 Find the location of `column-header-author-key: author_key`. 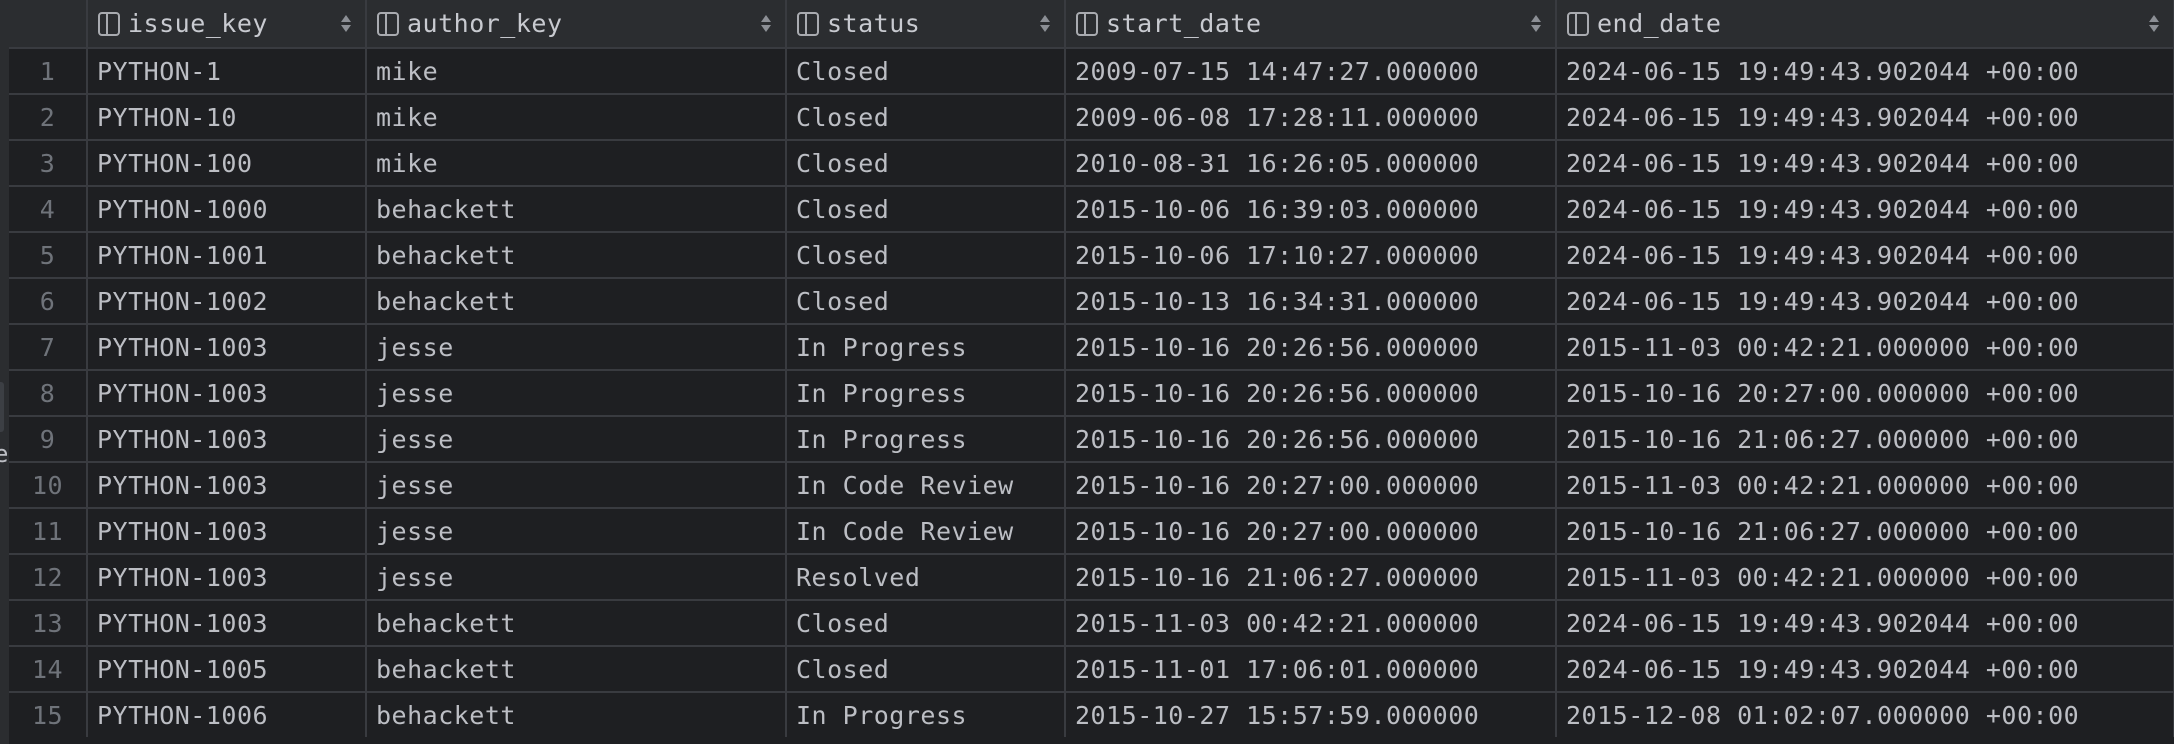

column-header-author-key: author_key is located at coordinates (576, 24).